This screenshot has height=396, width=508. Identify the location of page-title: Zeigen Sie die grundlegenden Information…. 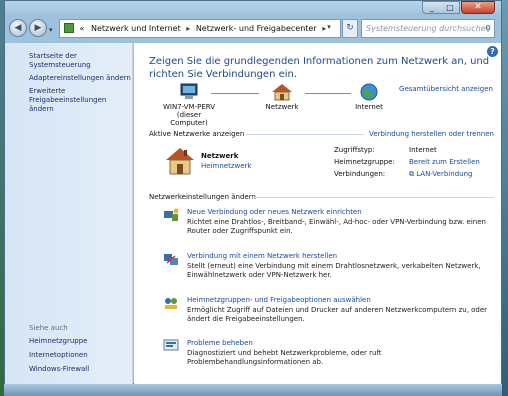
(319, 68).